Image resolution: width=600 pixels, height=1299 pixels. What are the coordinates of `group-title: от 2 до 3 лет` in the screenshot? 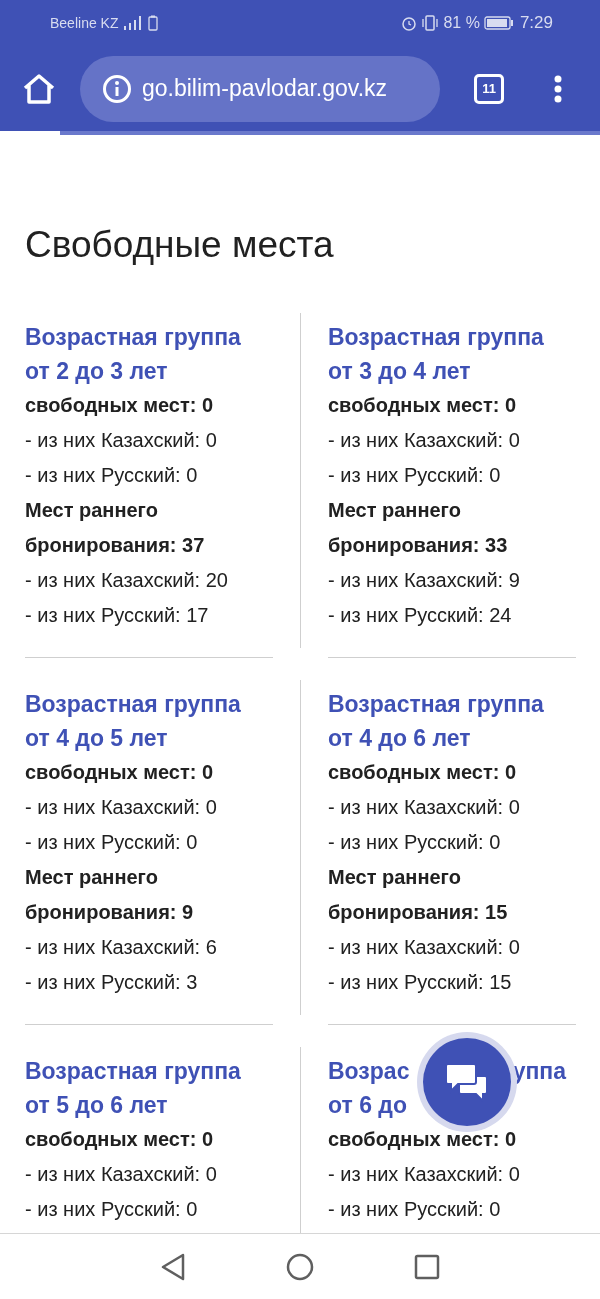 It's located at (96, 371).